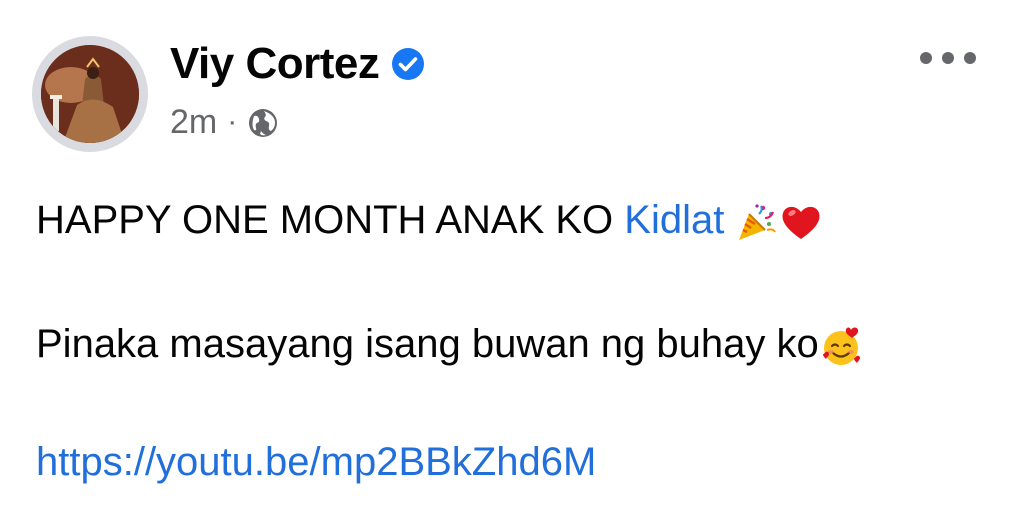 The width and height of the screenshot is (1024, 507). I want to click on author-row: Viy Cortez, so click(297, 64).